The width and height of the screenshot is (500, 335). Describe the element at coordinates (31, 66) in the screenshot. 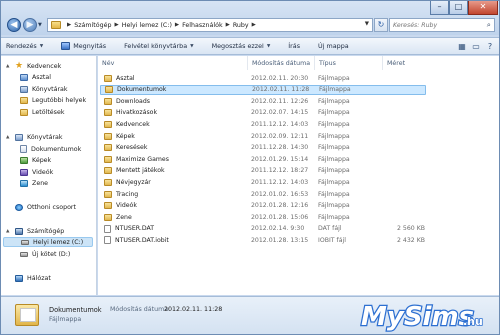

I see `nav-favorites: ★ Kedvencek` at that location.